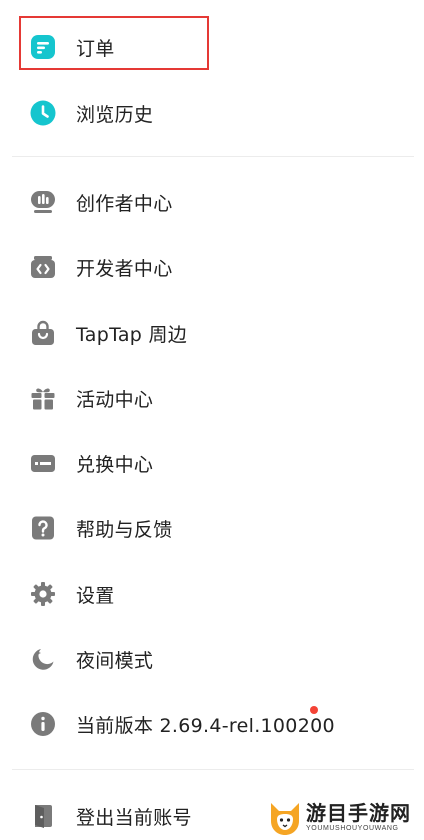  Describe the element at coordinates (212, 333) in the screenshot. I see `menu-item-taptap-merch: TapTap 周边` at that location.